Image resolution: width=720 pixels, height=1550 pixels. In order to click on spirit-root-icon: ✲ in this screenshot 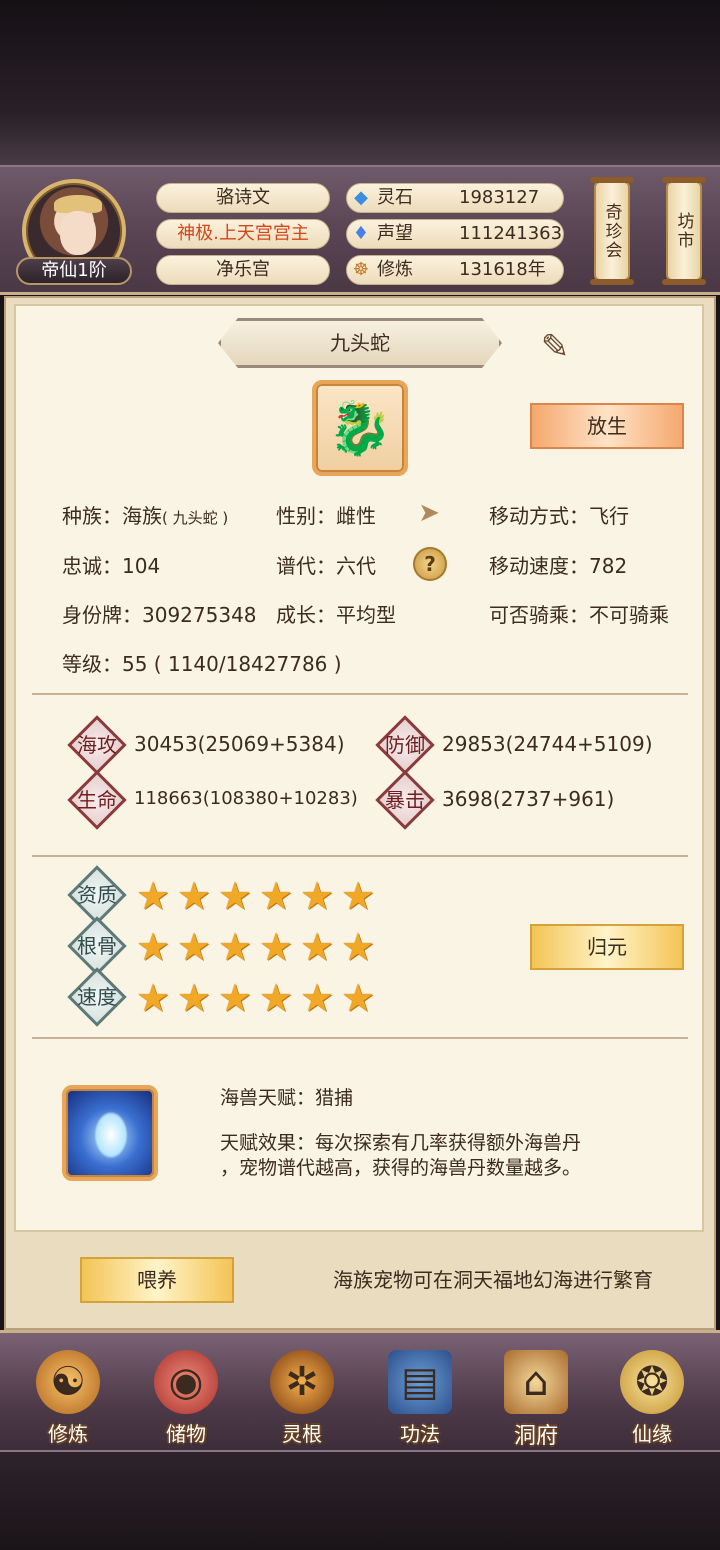, I will do `click(302, 1382)`.